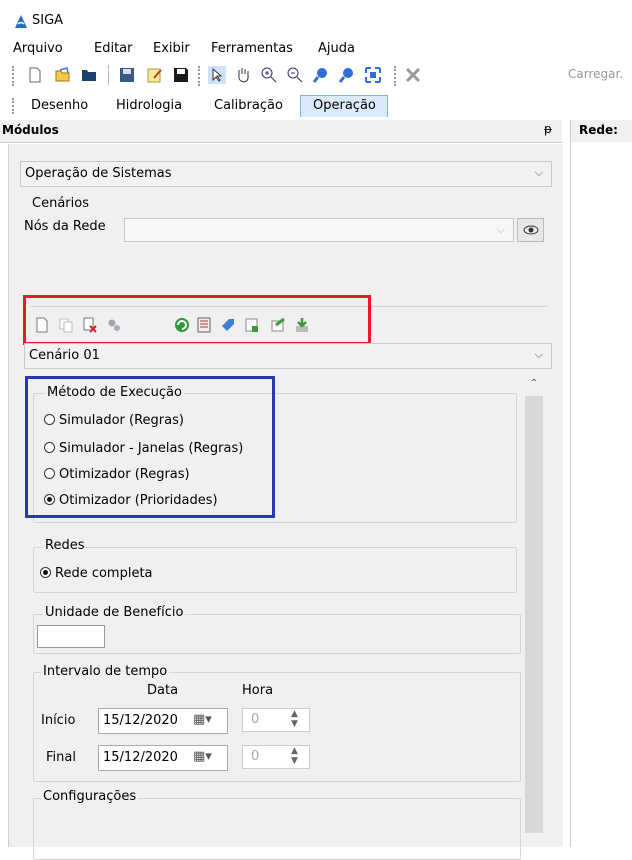 Image resolution: width=632 pixels, height=860 pixels. I want to click on eye-icon, so click(531, 230).